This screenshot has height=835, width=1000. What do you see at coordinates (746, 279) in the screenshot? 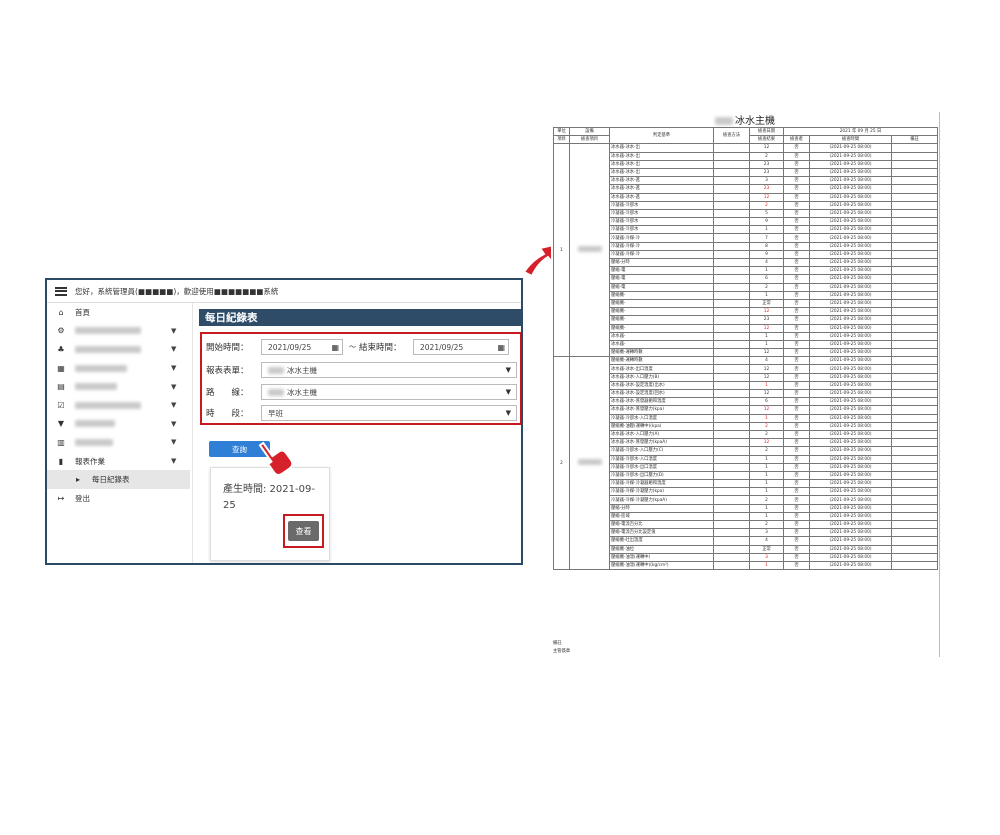
I see `table-row: 壓縮-電 6 否 (2021-09-25 08:00)` at bounding box center [746, 279].